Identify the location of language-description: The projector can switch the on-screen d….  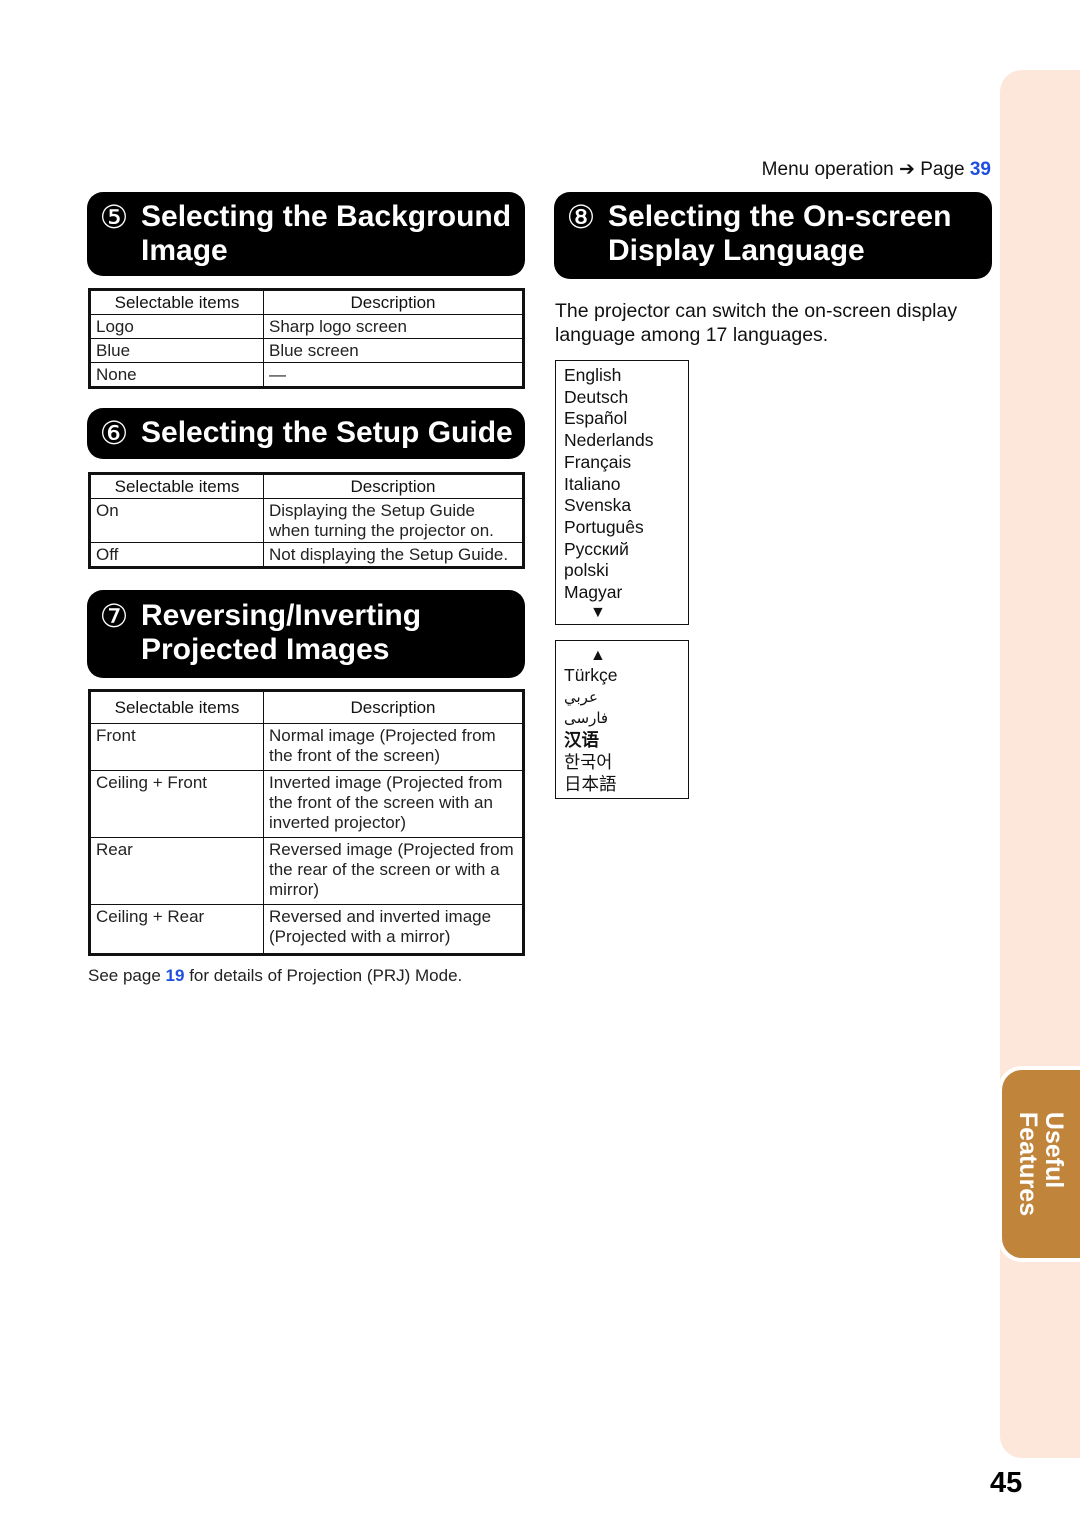
(756, 323).